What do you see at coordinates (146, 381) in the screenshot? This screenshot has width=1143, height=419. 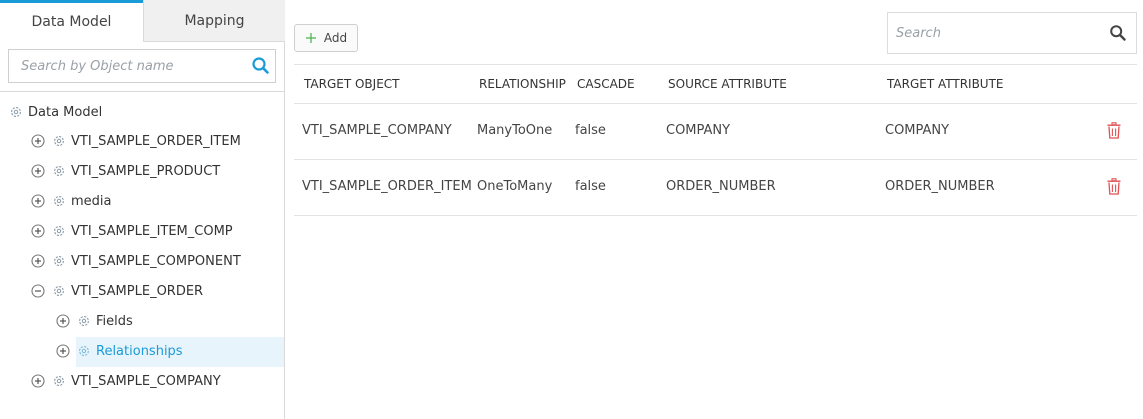 I see `tree-item-label: VTI_SAMPLE_COMPANY` at bounding box center [146, 381].